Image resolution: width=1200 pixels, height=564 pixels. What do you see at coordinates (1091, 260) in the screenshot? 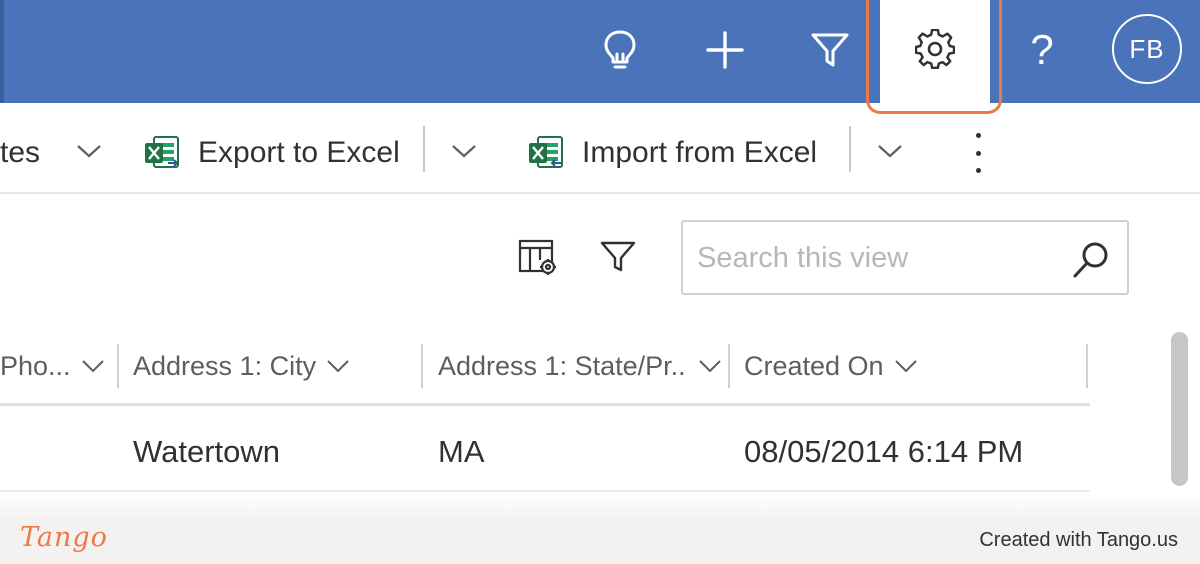
I see `search-icon` at bounding box center [1091, 260].